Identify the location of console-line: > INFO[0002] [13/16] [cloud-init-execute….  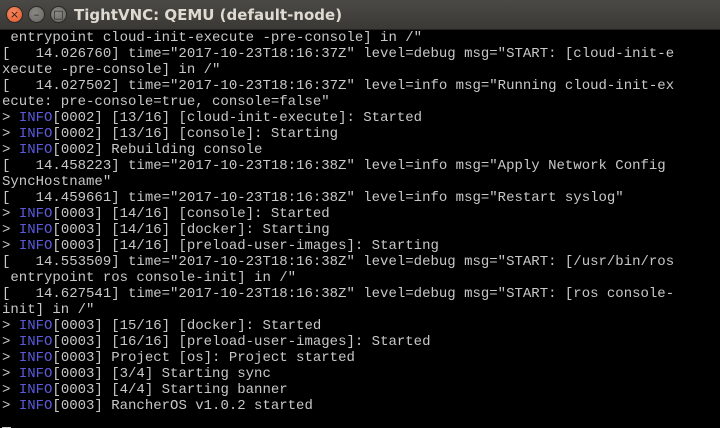
(361, 118).